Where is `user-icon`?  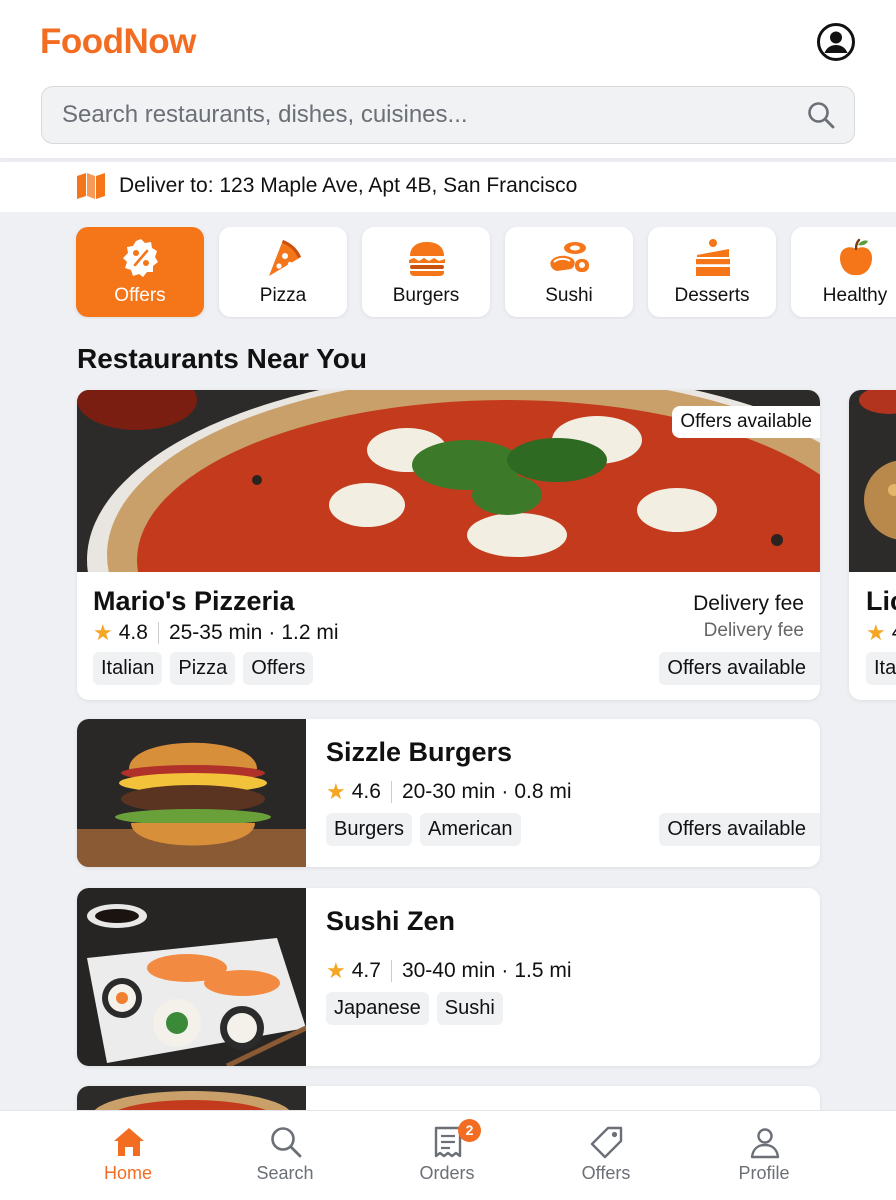
user-icon is located at coordinates (765, 1143).